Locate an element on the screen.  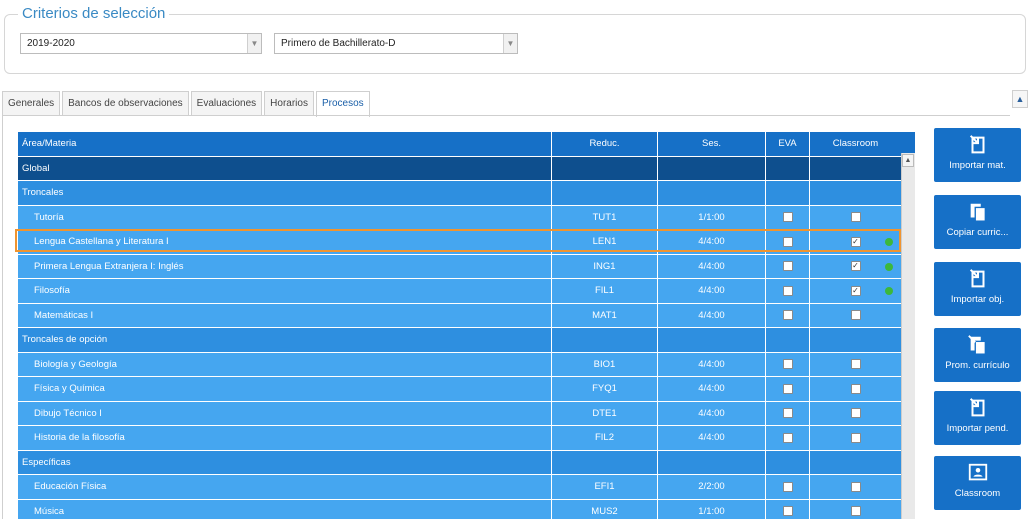
col-header-area: Área/Materia is located at coordinates (285, 144).